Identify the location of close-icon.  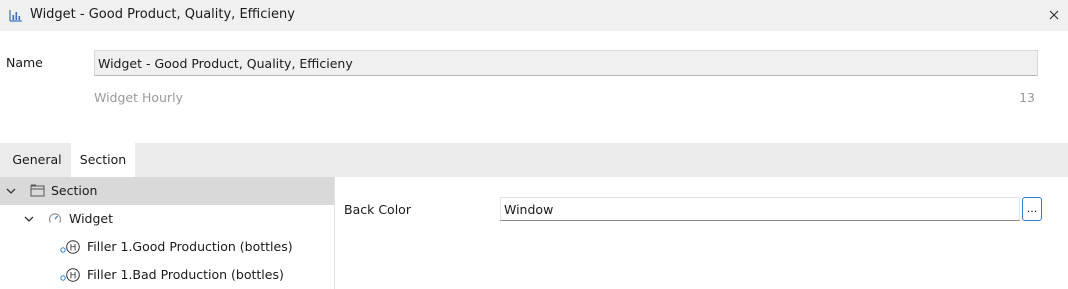
(1054, 15).